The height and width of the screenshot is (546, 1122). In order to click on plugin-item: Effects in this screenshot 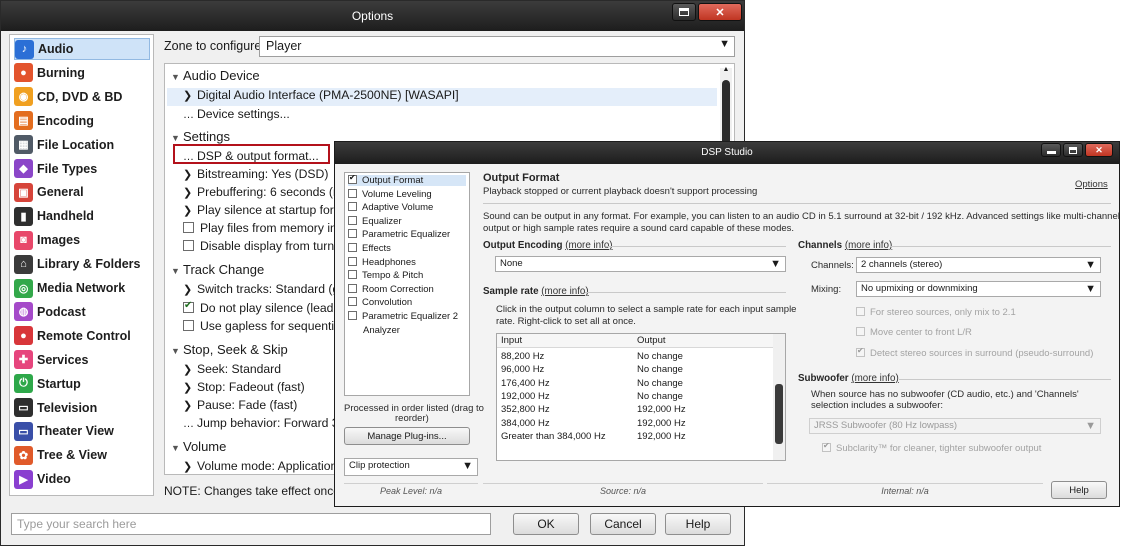, I will do `click(369, 248)`.